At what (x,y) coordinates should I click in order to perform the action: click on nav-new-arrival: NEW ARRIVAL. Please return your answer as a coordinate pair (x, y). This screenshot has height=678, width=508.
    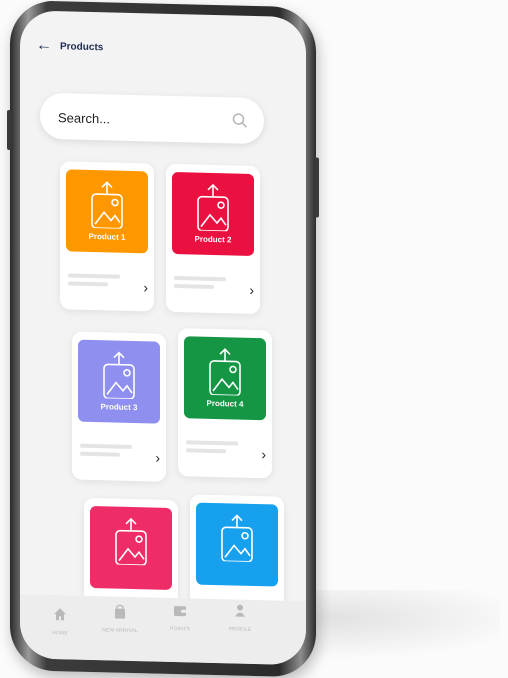
    Looking at the image, I should click on (120, 619).